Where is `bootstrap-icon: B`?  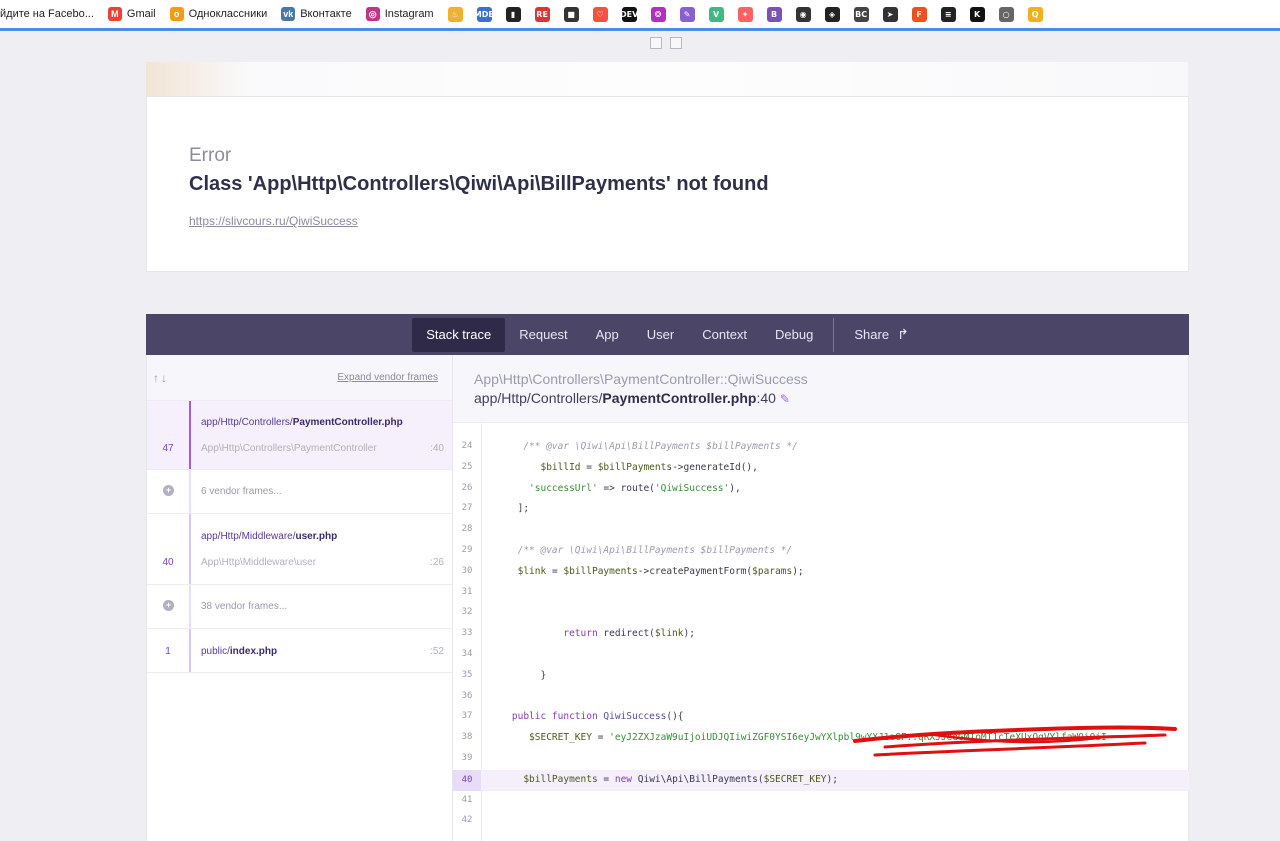 bootstrap-icon: B is located at coordinates (774, 14).